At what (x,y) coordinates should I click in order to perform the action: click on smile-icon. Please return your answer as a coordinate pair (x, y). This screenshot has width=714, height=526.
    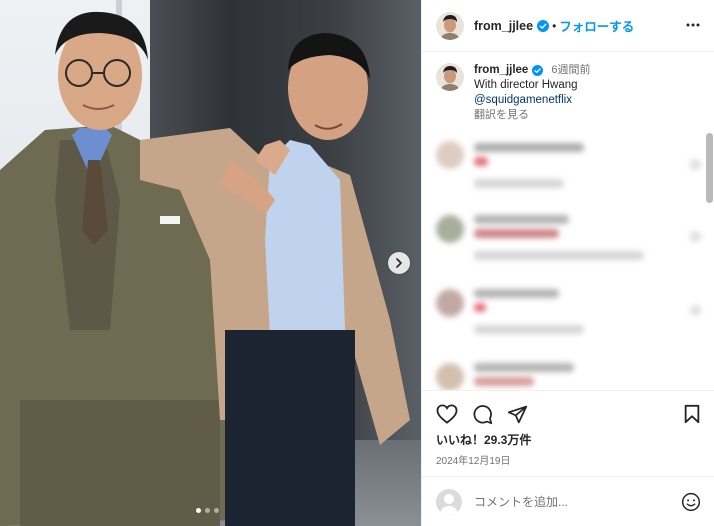
    Looking at the image, I should click on (691, 502).